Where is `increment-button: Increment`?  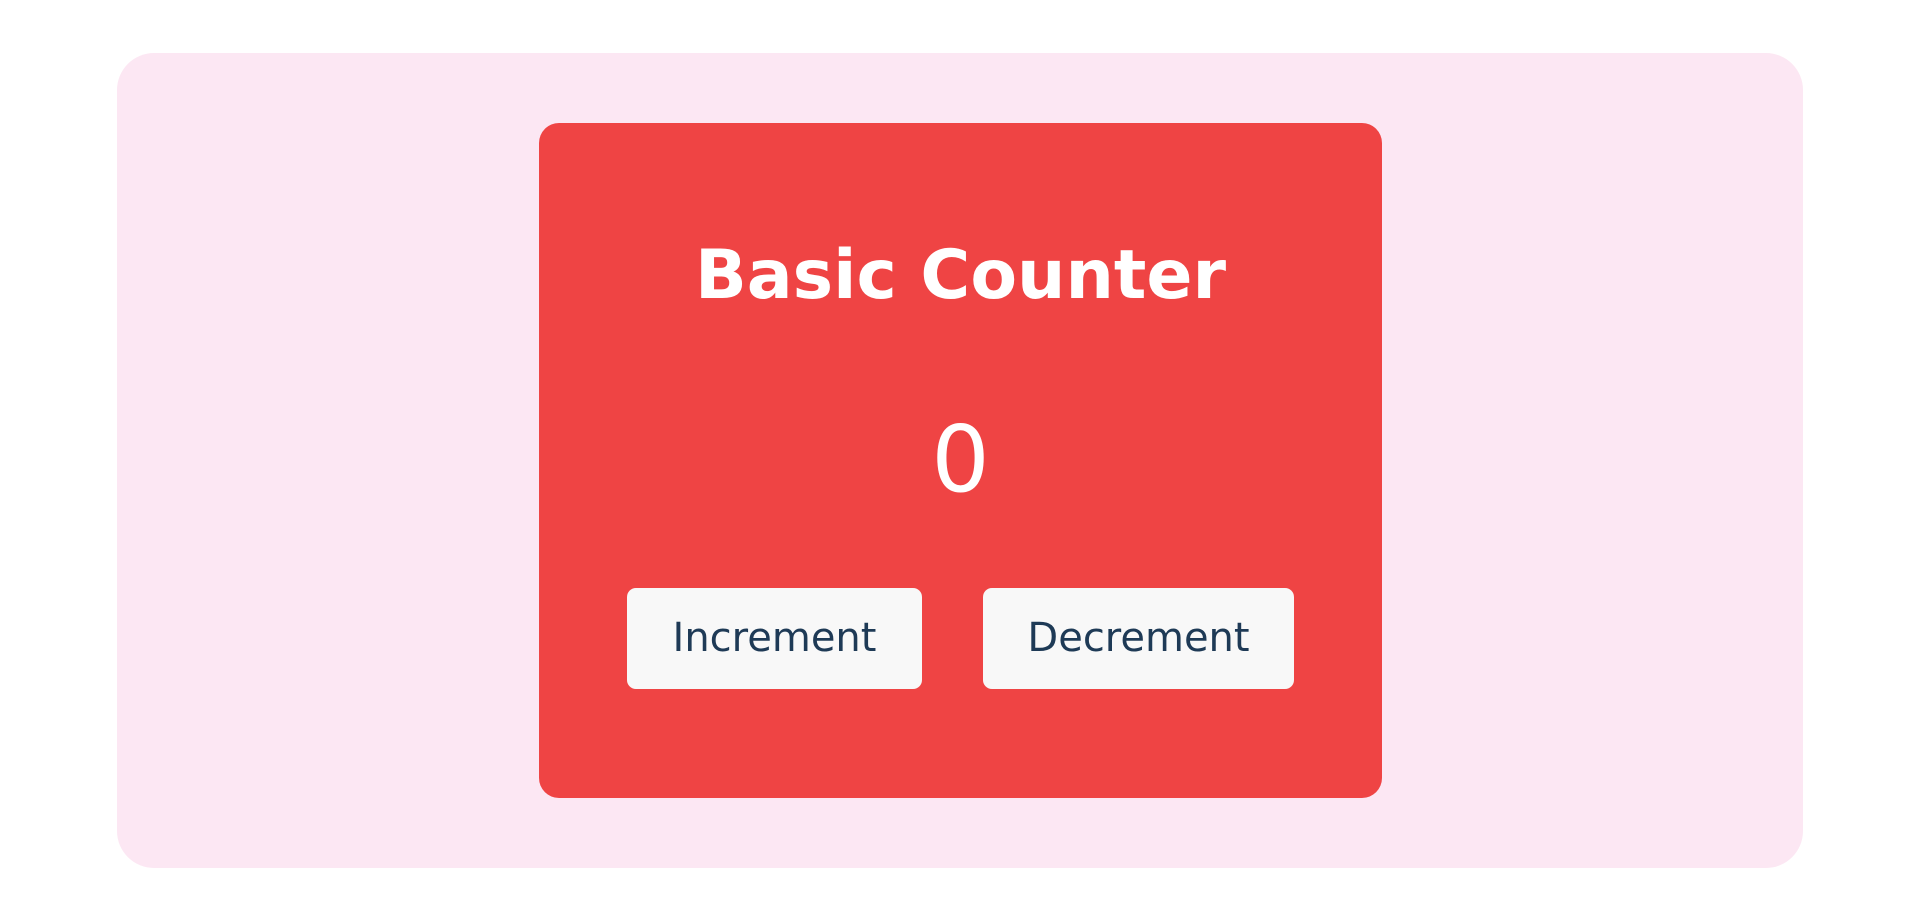 increment-button: Increment is located at coordinates (774, 638).